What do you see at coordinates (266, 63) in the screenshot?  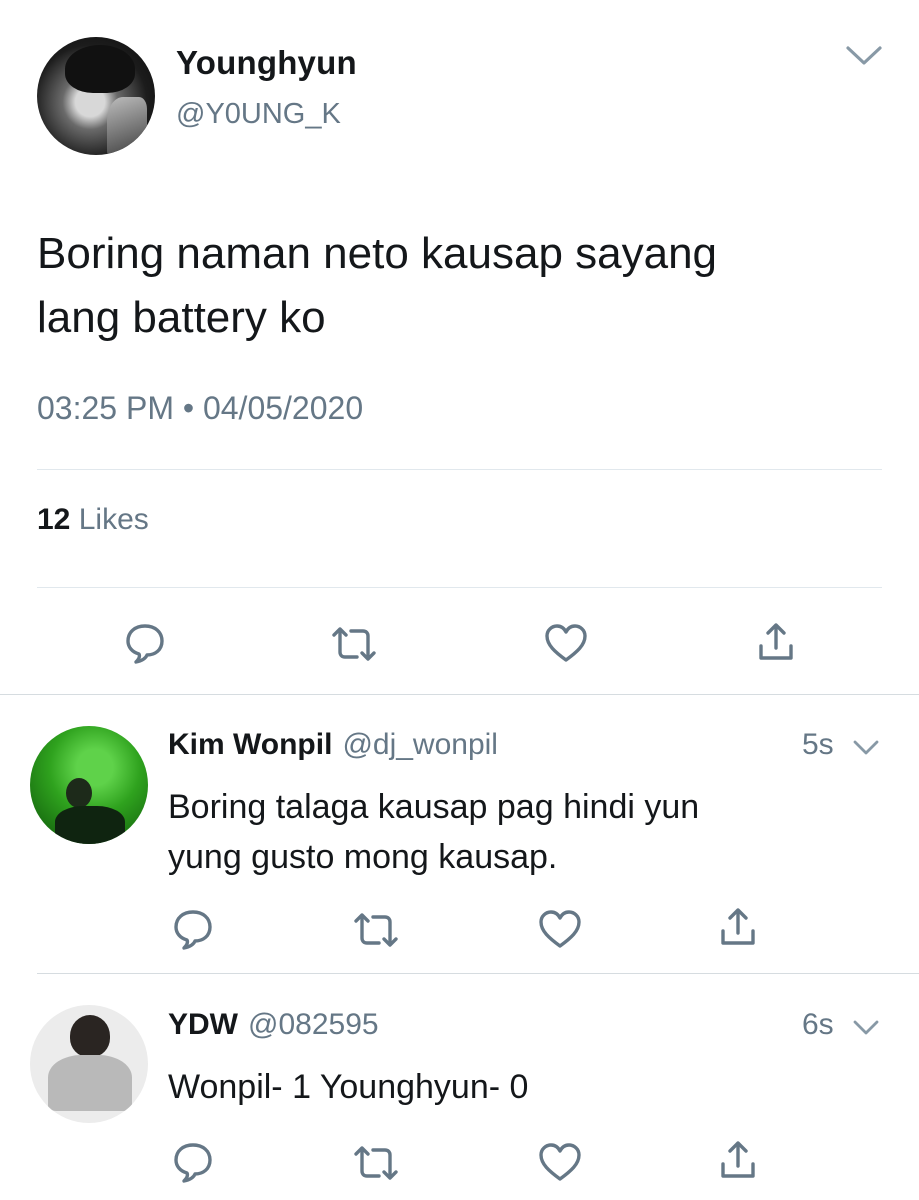 I see `display-name: Younghyun` at bounding box center [266, 63].